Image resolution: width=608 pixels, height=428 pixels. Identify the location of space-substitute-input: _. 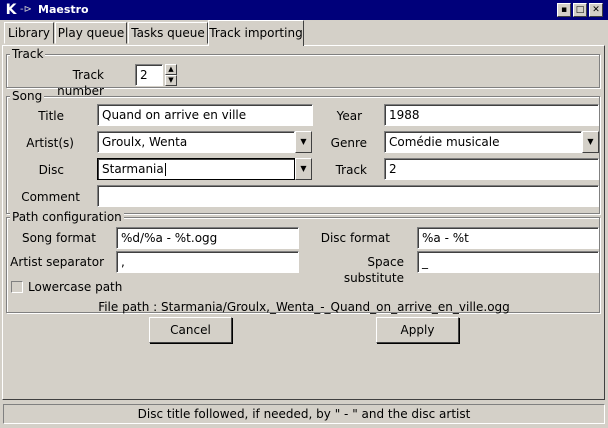
(508, 262).